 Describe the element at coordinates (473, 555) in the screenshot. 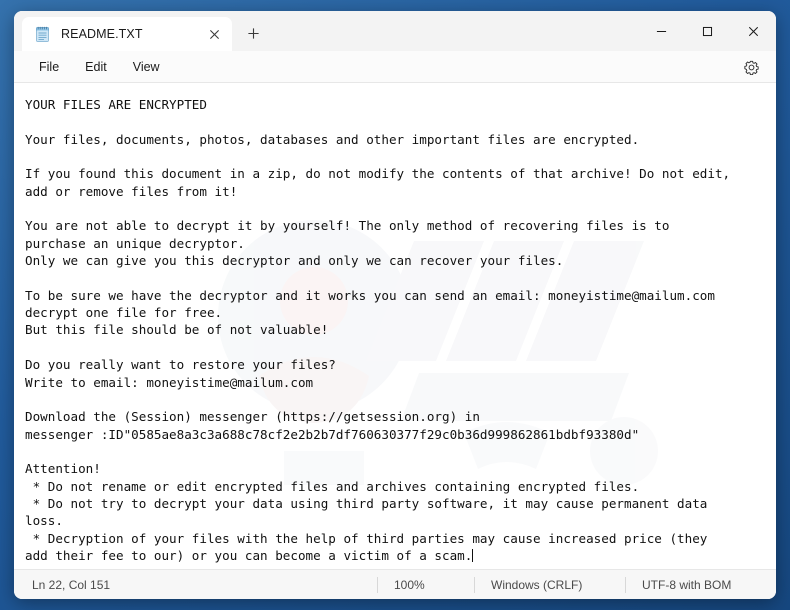

I see `text-caret` at that location.